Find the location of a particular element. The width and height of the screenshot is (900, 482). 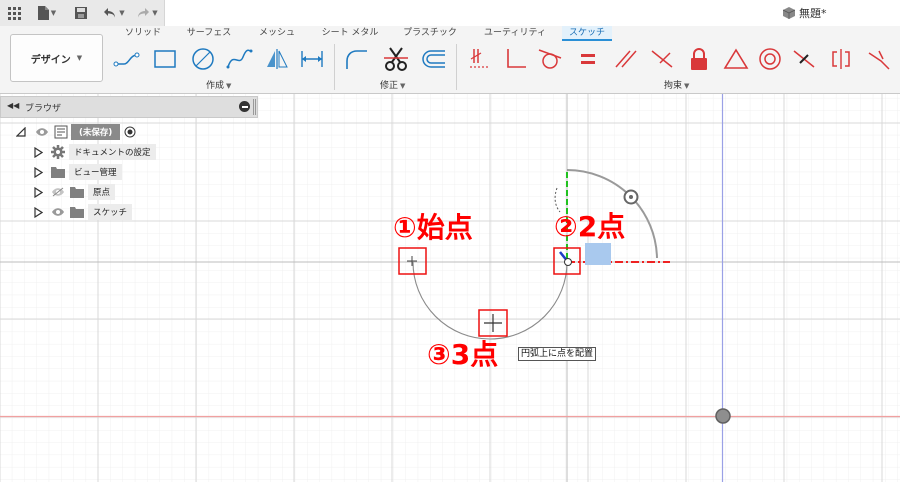

equal-icon is located at coordinates (588, 59).